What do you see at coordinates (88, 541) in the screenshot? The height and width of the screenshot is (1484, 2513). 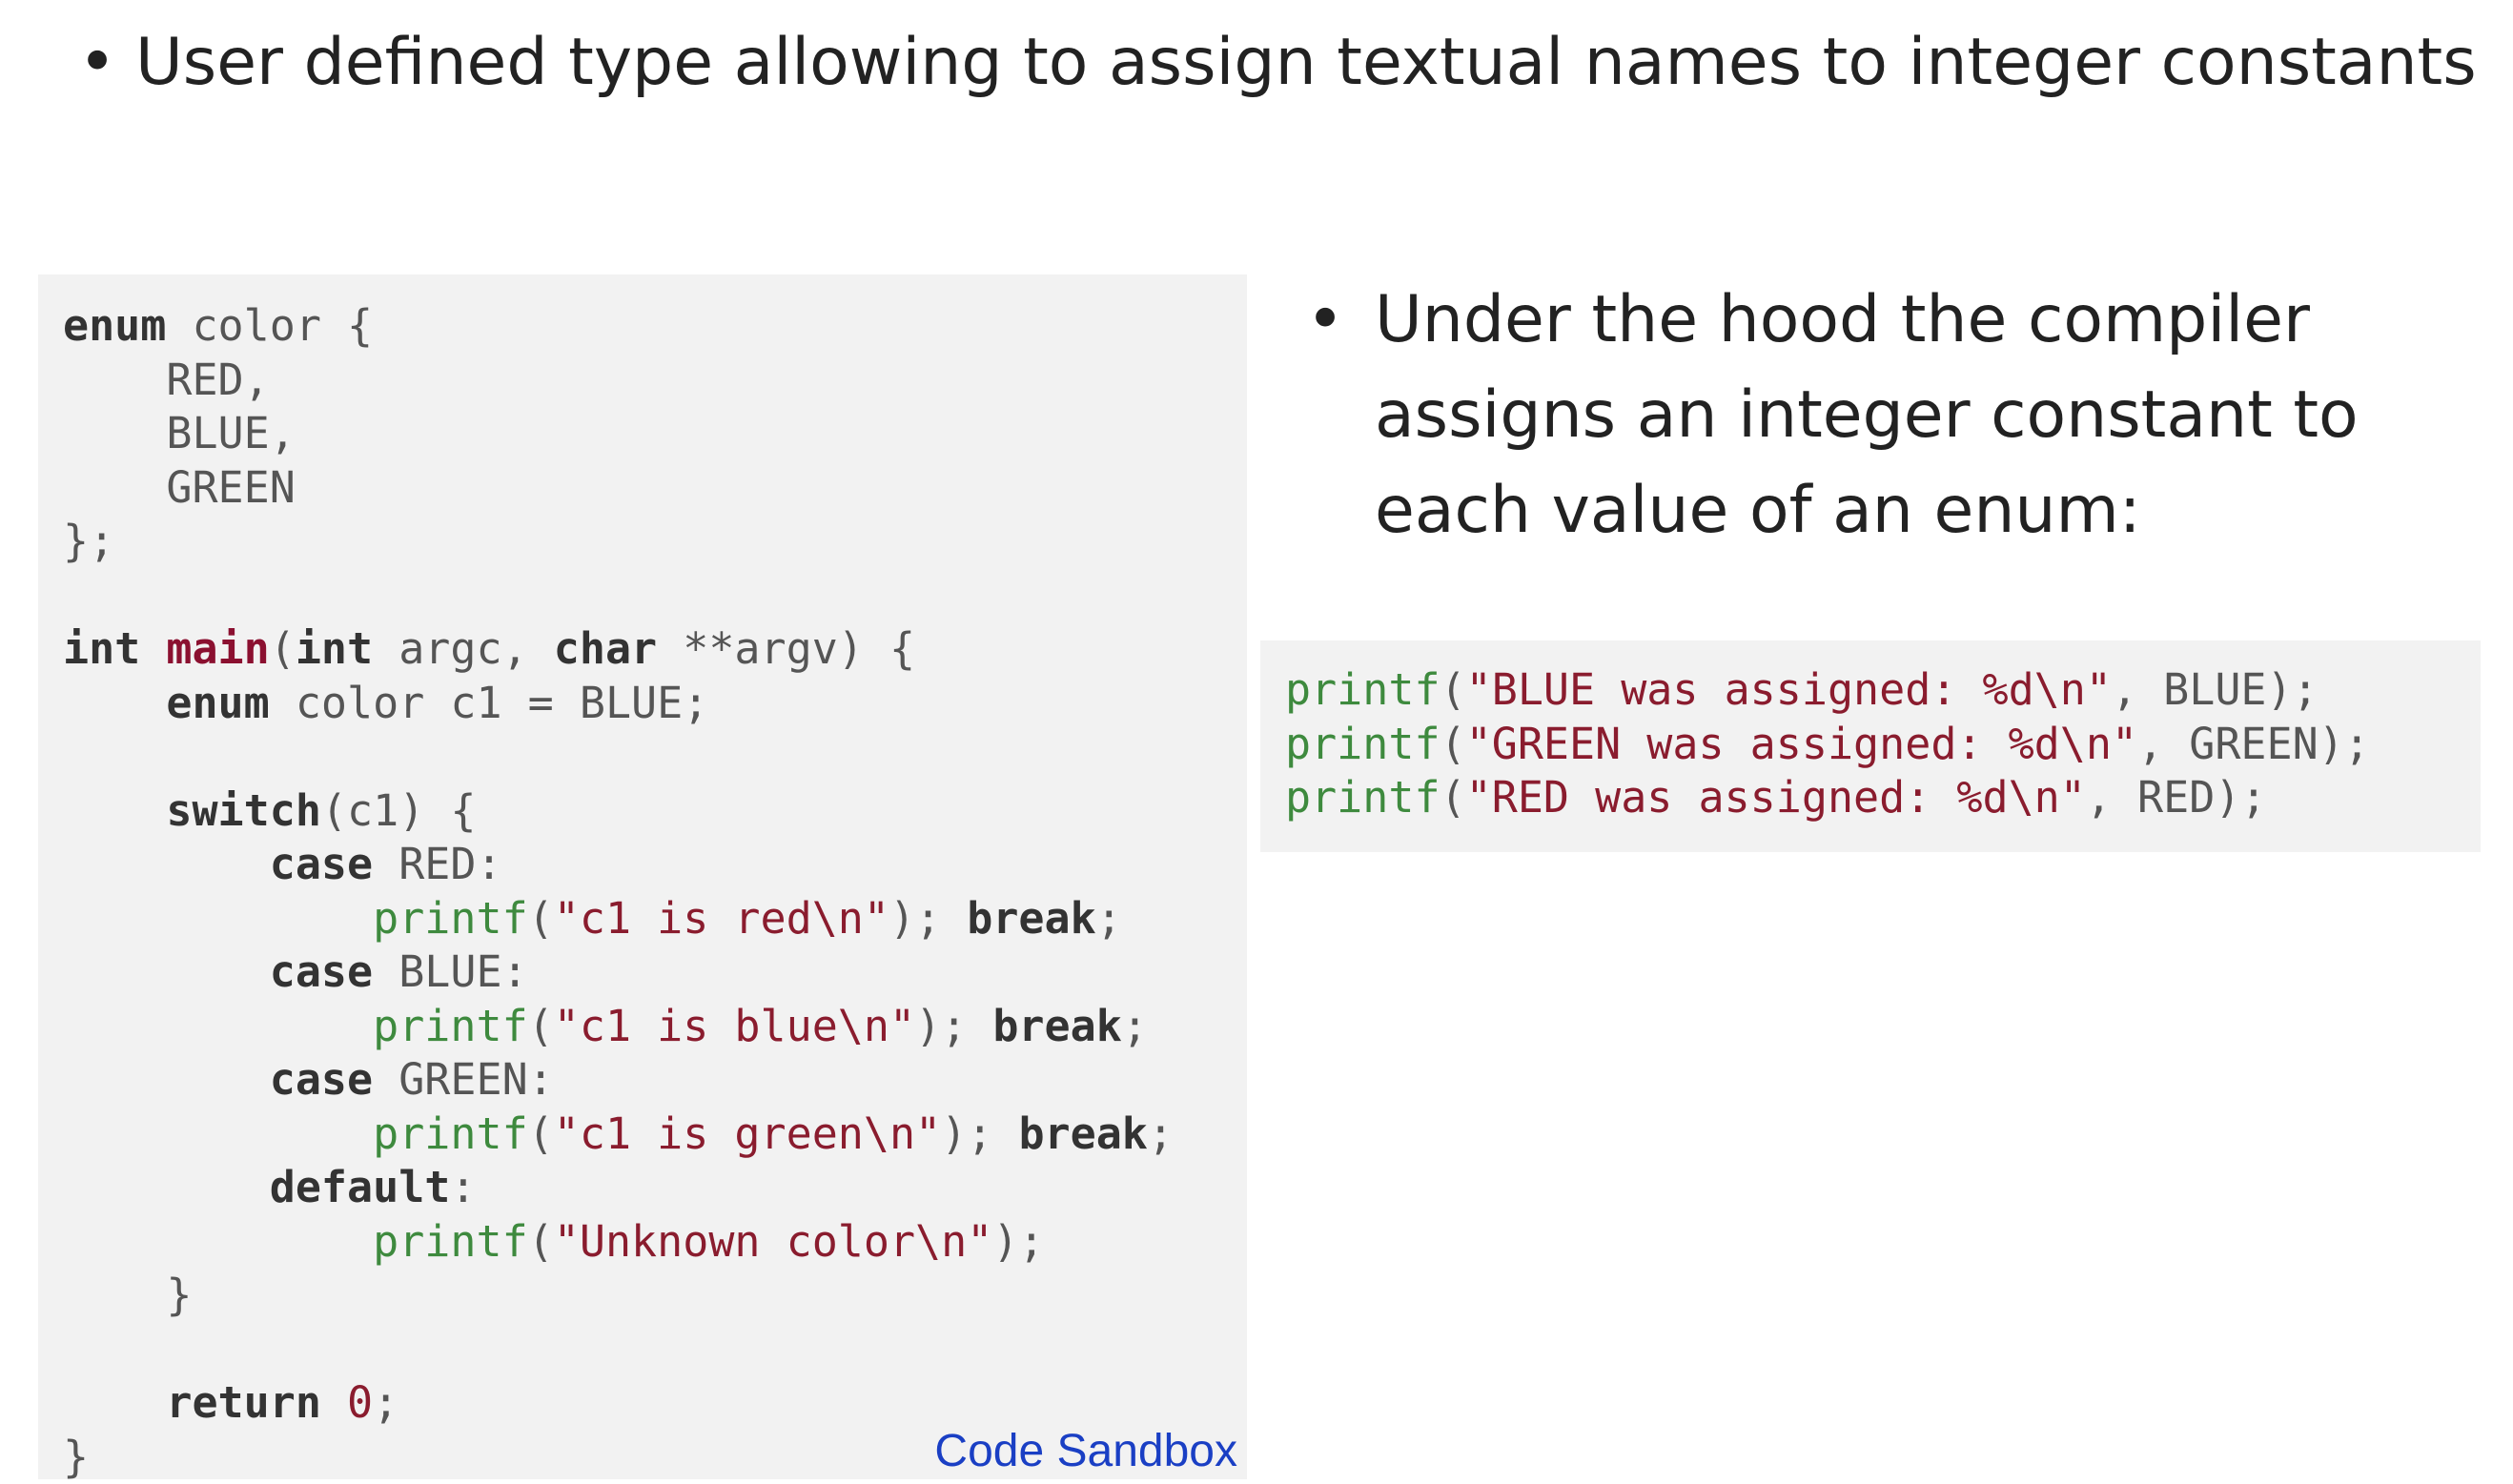 I see `code-token: };` at bounding box center [88, 541].